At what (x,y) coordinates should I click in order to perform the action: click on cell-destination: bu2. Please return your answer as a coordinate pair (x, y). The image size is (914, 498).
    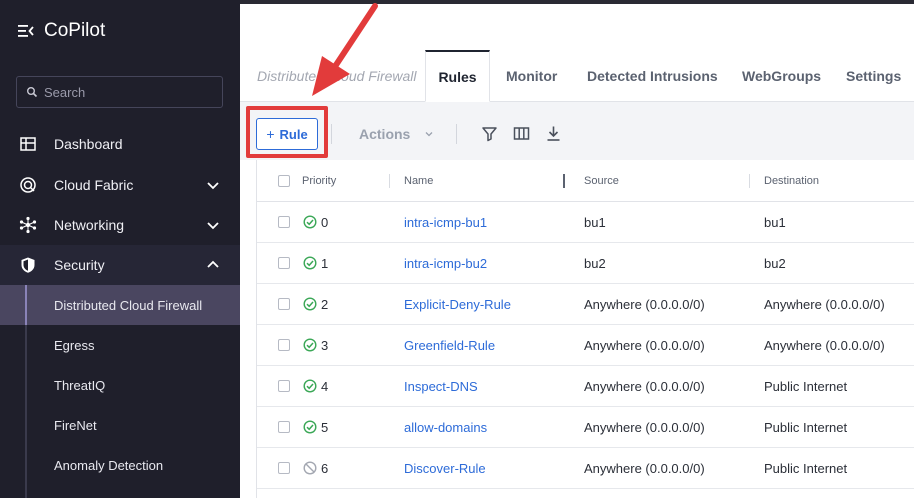
    Looking at the image, I should click on (775, 263).